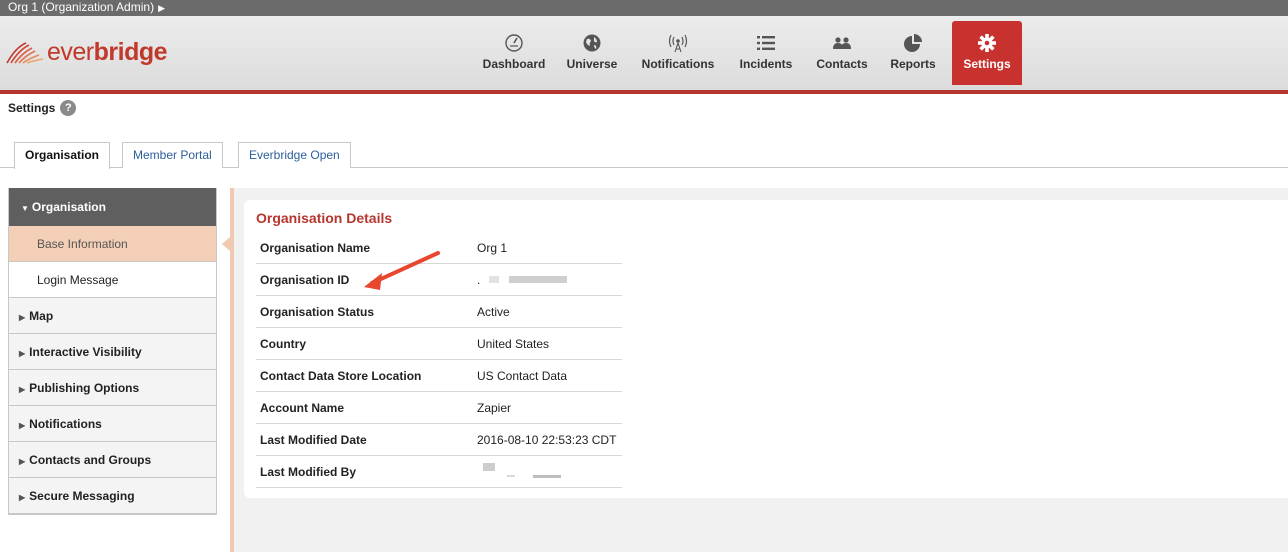  I want to click on detail-label: Country, so click(283, 344).